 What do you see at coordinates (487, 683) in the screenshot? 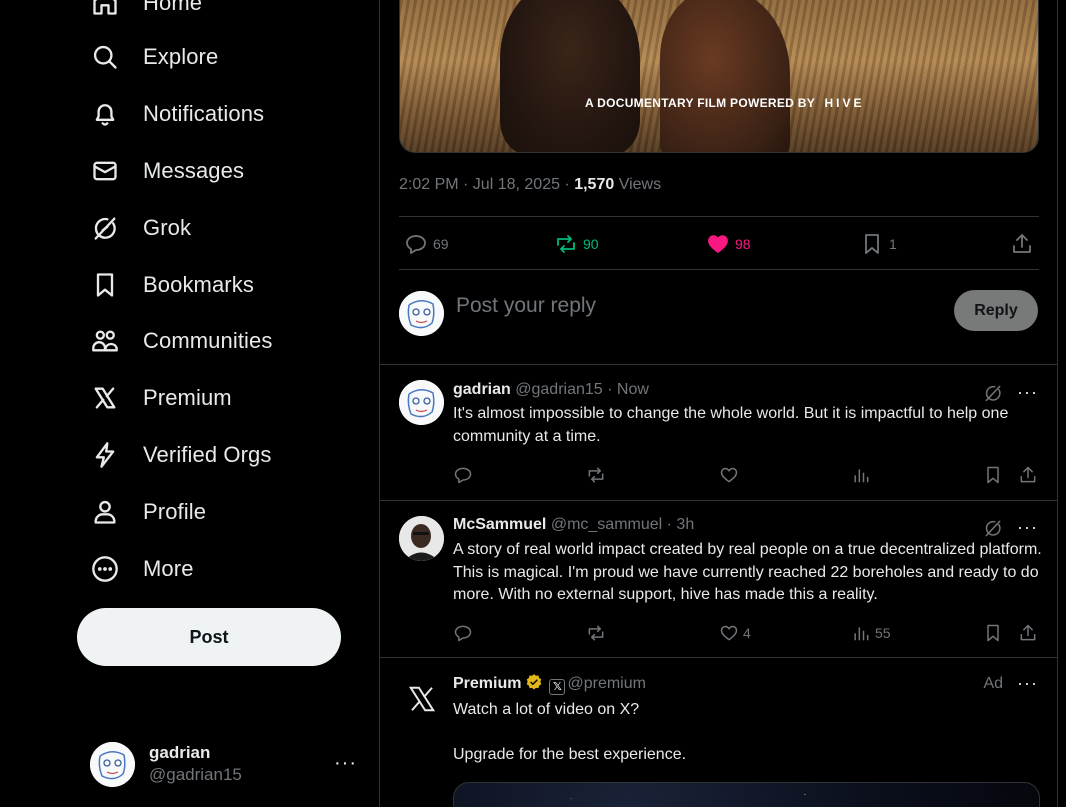
I see `author-name: Premium` at bounding box center [487, 683].